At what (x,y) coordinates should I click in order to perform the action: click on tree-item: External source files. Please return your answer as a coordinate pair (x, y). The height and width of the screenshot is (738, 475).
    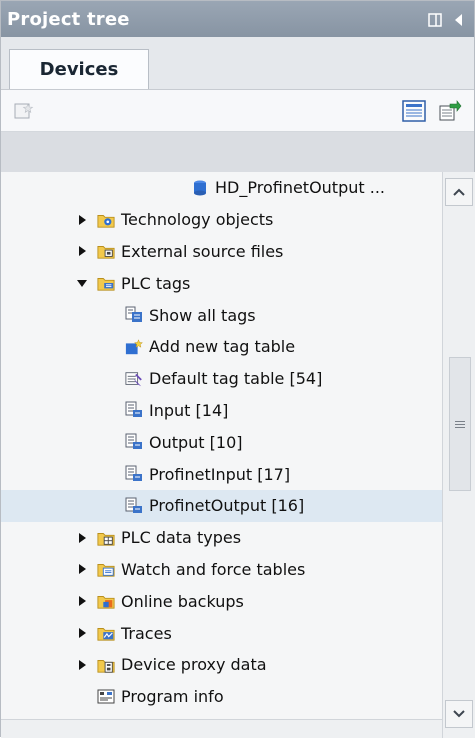
    Looking at the image, I should click on (221, 252).